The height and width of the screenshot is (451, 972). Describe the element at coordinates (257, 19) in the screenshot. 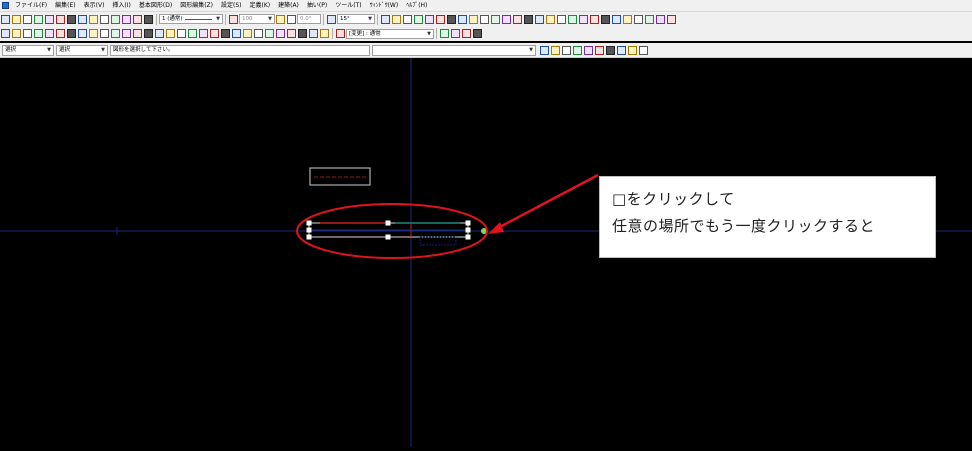

I see `pen-width-combo: 100 ▼` at that location.